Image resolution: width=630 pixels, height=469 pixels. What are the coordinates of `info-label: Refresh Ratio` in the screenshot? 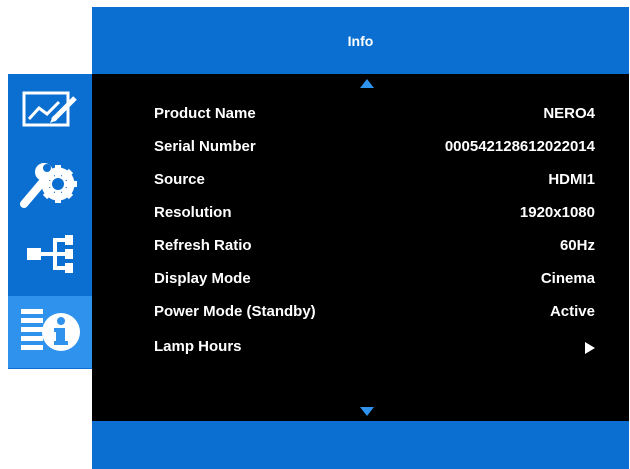 It's located at (203, 245).